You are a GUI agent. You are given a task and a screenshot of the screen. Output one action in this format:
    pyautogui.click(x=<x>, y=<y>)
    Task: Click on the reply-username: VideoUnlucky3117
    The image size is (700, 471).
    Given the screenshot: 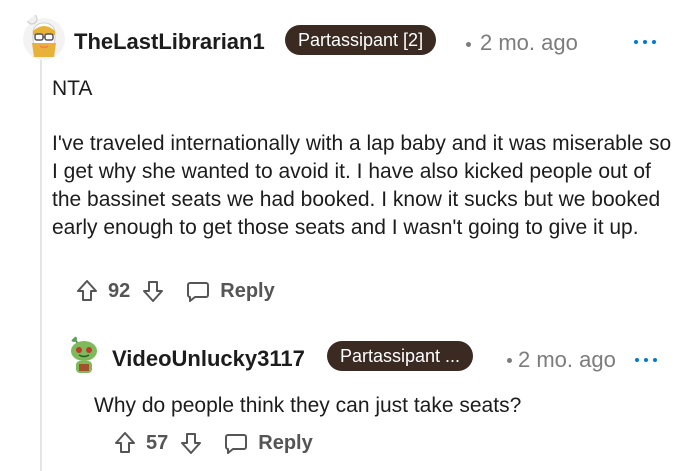 What is the action you would take?
    pyautogui.click(x=208, y=359)
    